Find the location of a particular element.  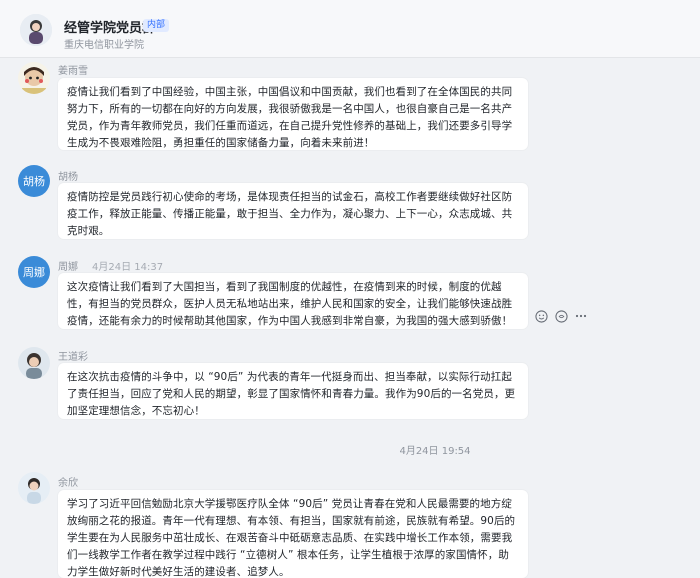

time-divider: 4月24日 19:54 is located at coordinates (435, 451).